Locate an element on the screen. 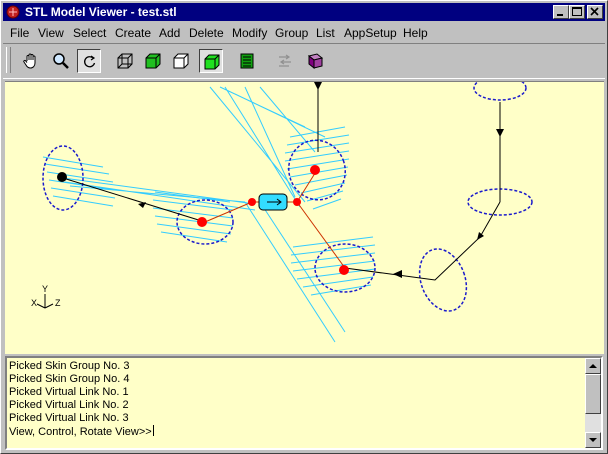 The image size is (608, 454). wireframe-cube-icon is located at coordinates (125, 61).